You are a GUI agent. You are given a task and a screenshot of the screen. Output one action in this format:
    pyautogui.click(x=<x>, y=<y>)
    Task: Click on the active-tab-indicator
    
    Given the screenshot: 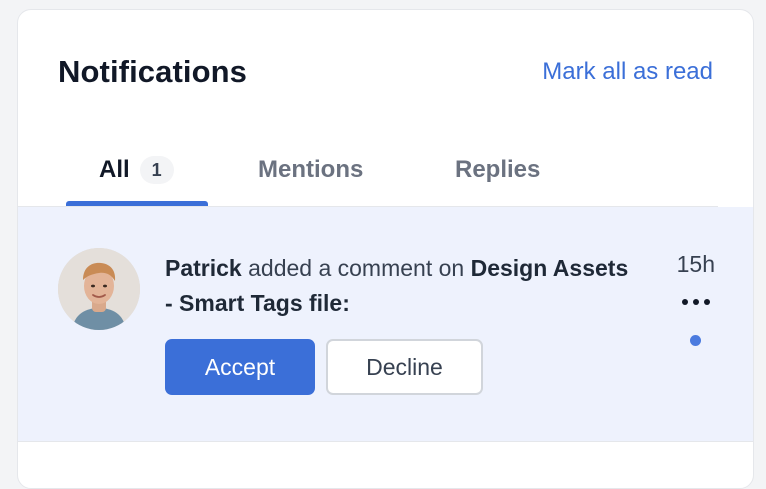 What is the action you would take?
    pyautogui.click(x=137, y=203)
    